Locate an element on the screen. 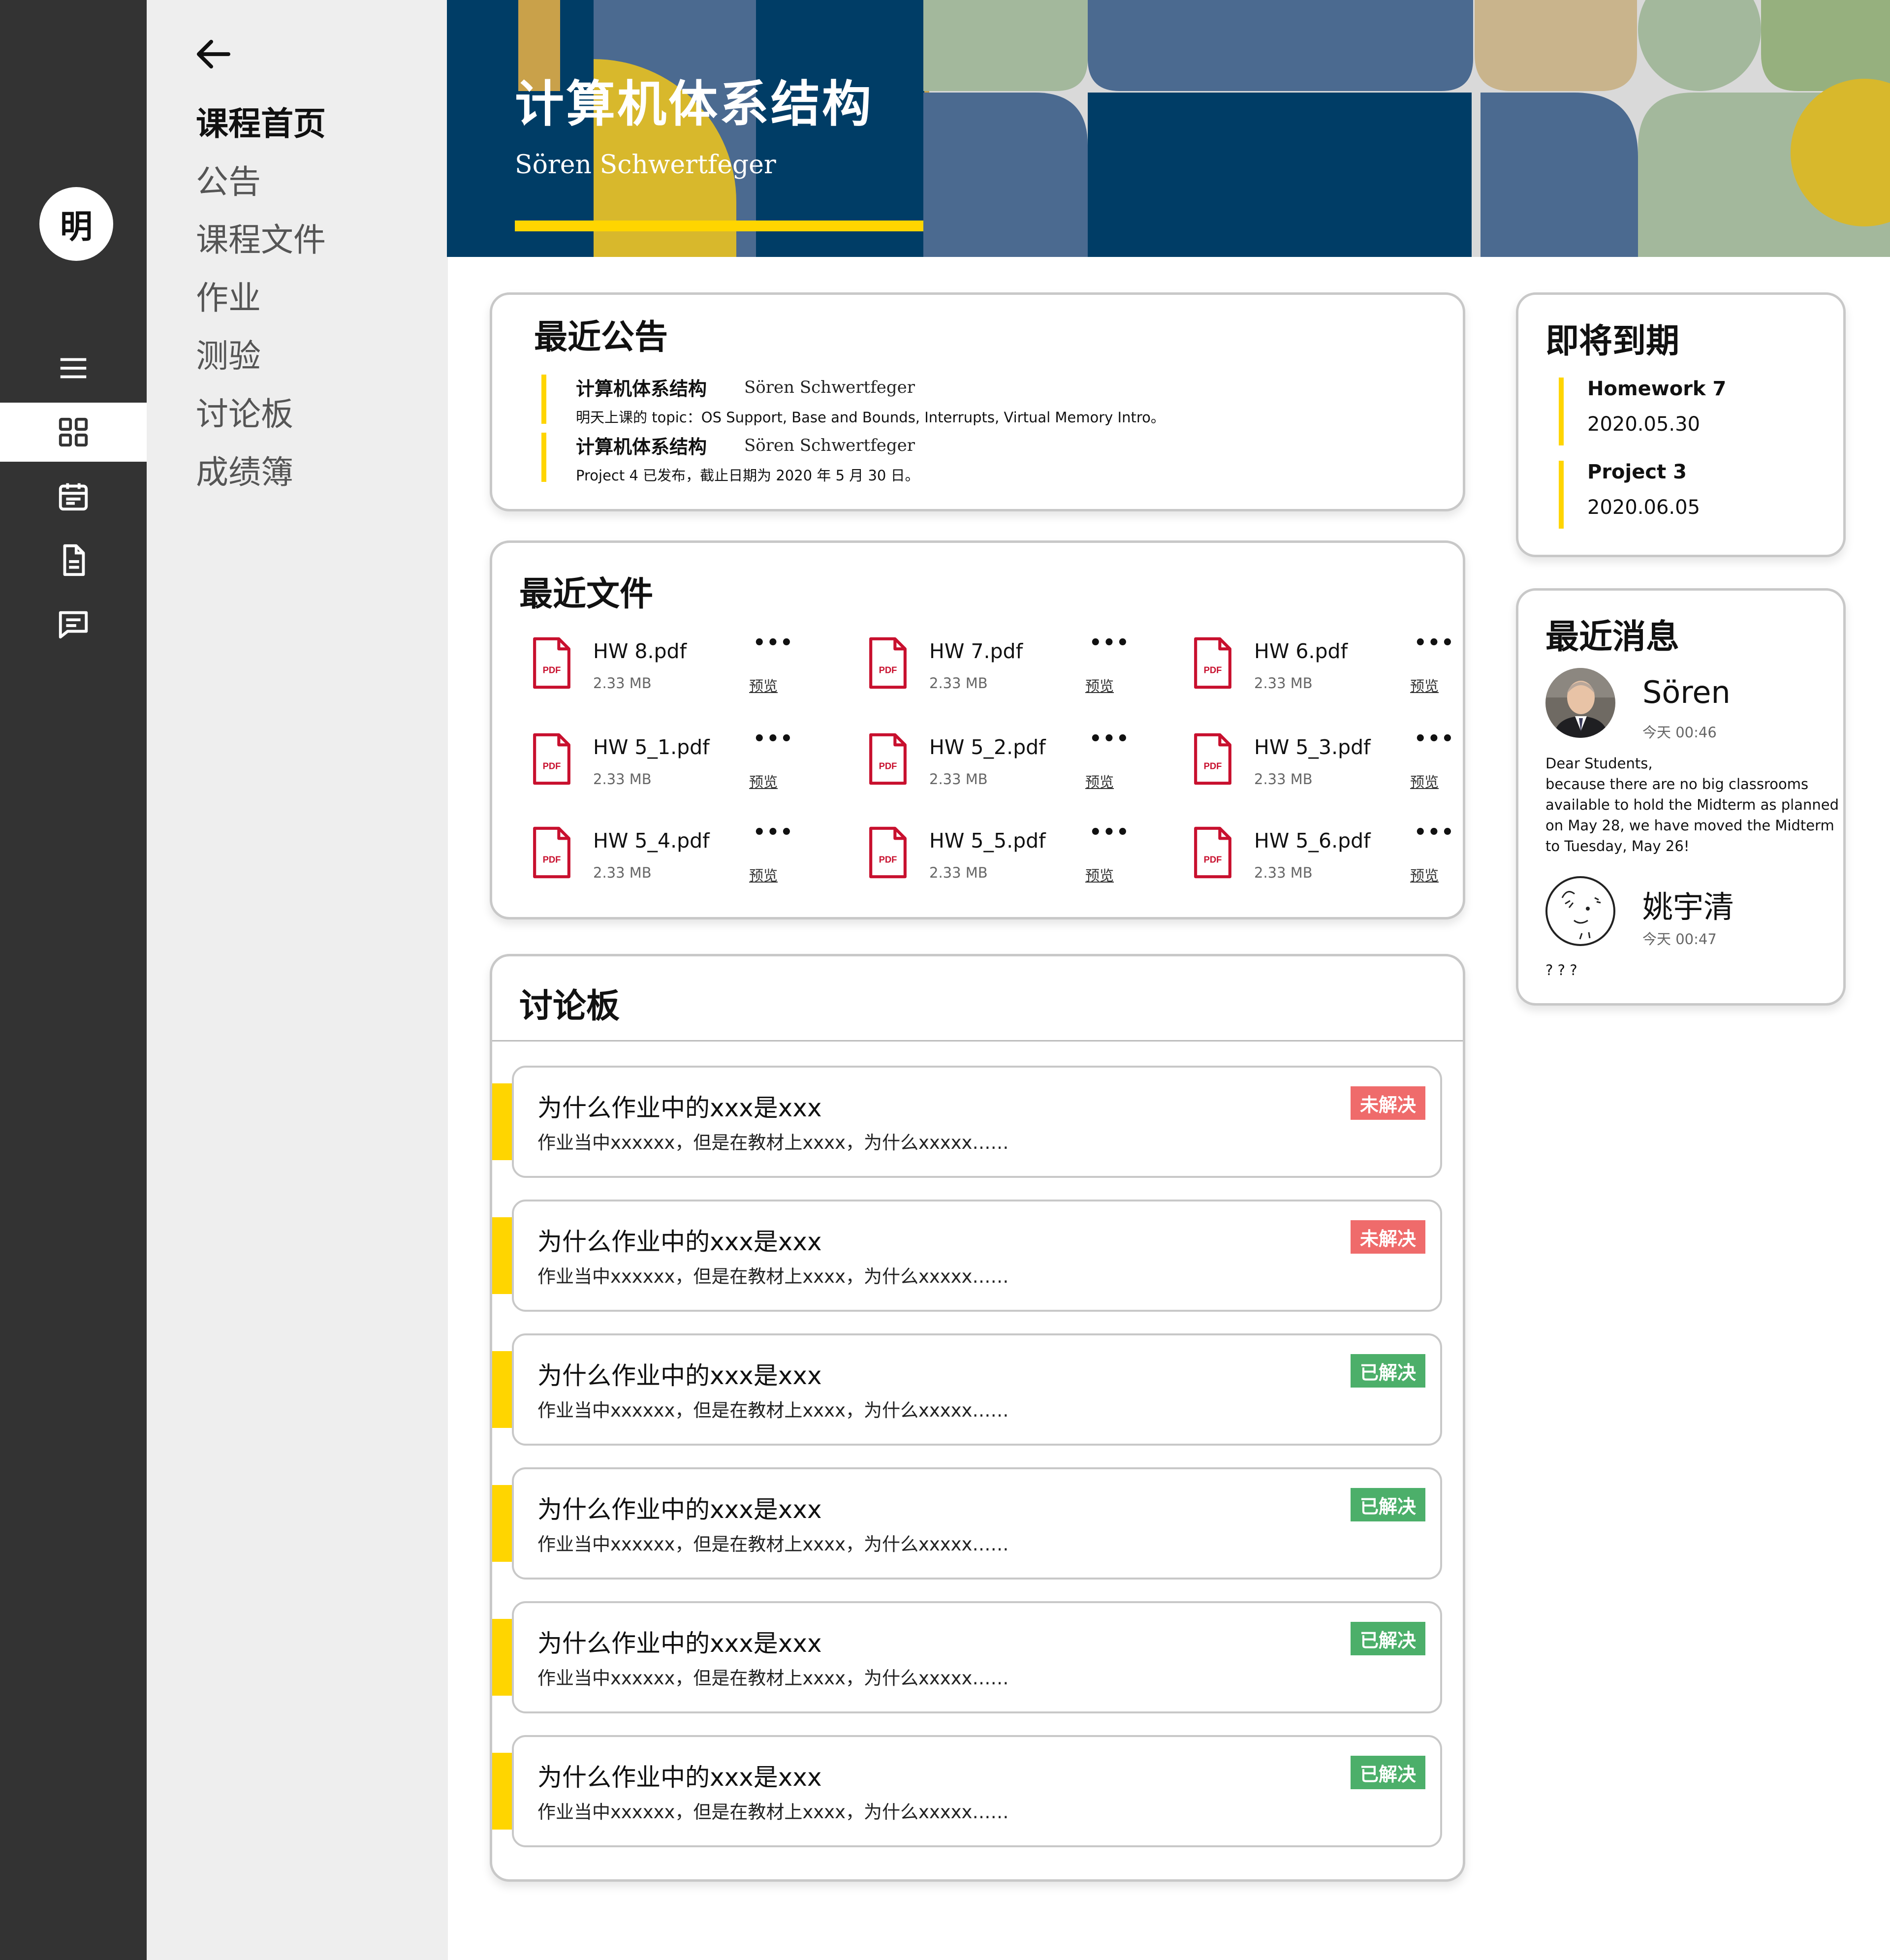 This screenshot has width=1890, height=1960. file-item: PDF HW 5_3.pdf 2.33 MB ••• 预览 is located at coordinates (1345, 766).